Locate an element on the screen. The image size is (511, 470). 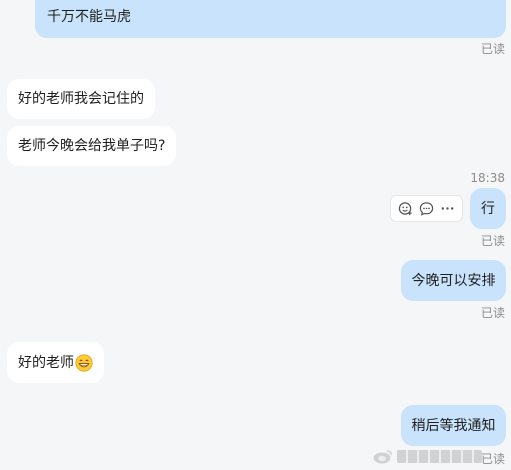
message-text: 行 is located at coordinates (488, 208).